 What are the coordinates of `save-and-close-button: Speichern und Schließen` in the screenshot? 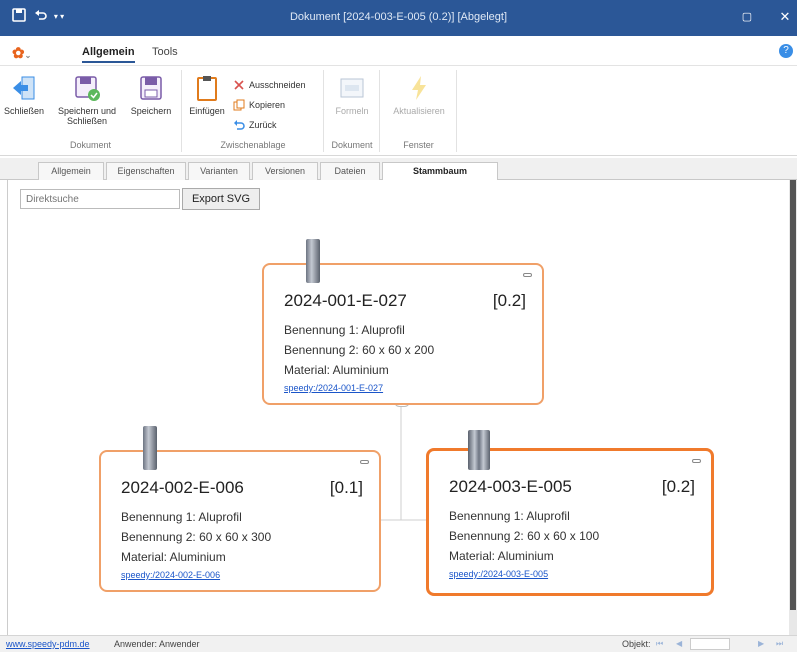 It's located at (87, 100).